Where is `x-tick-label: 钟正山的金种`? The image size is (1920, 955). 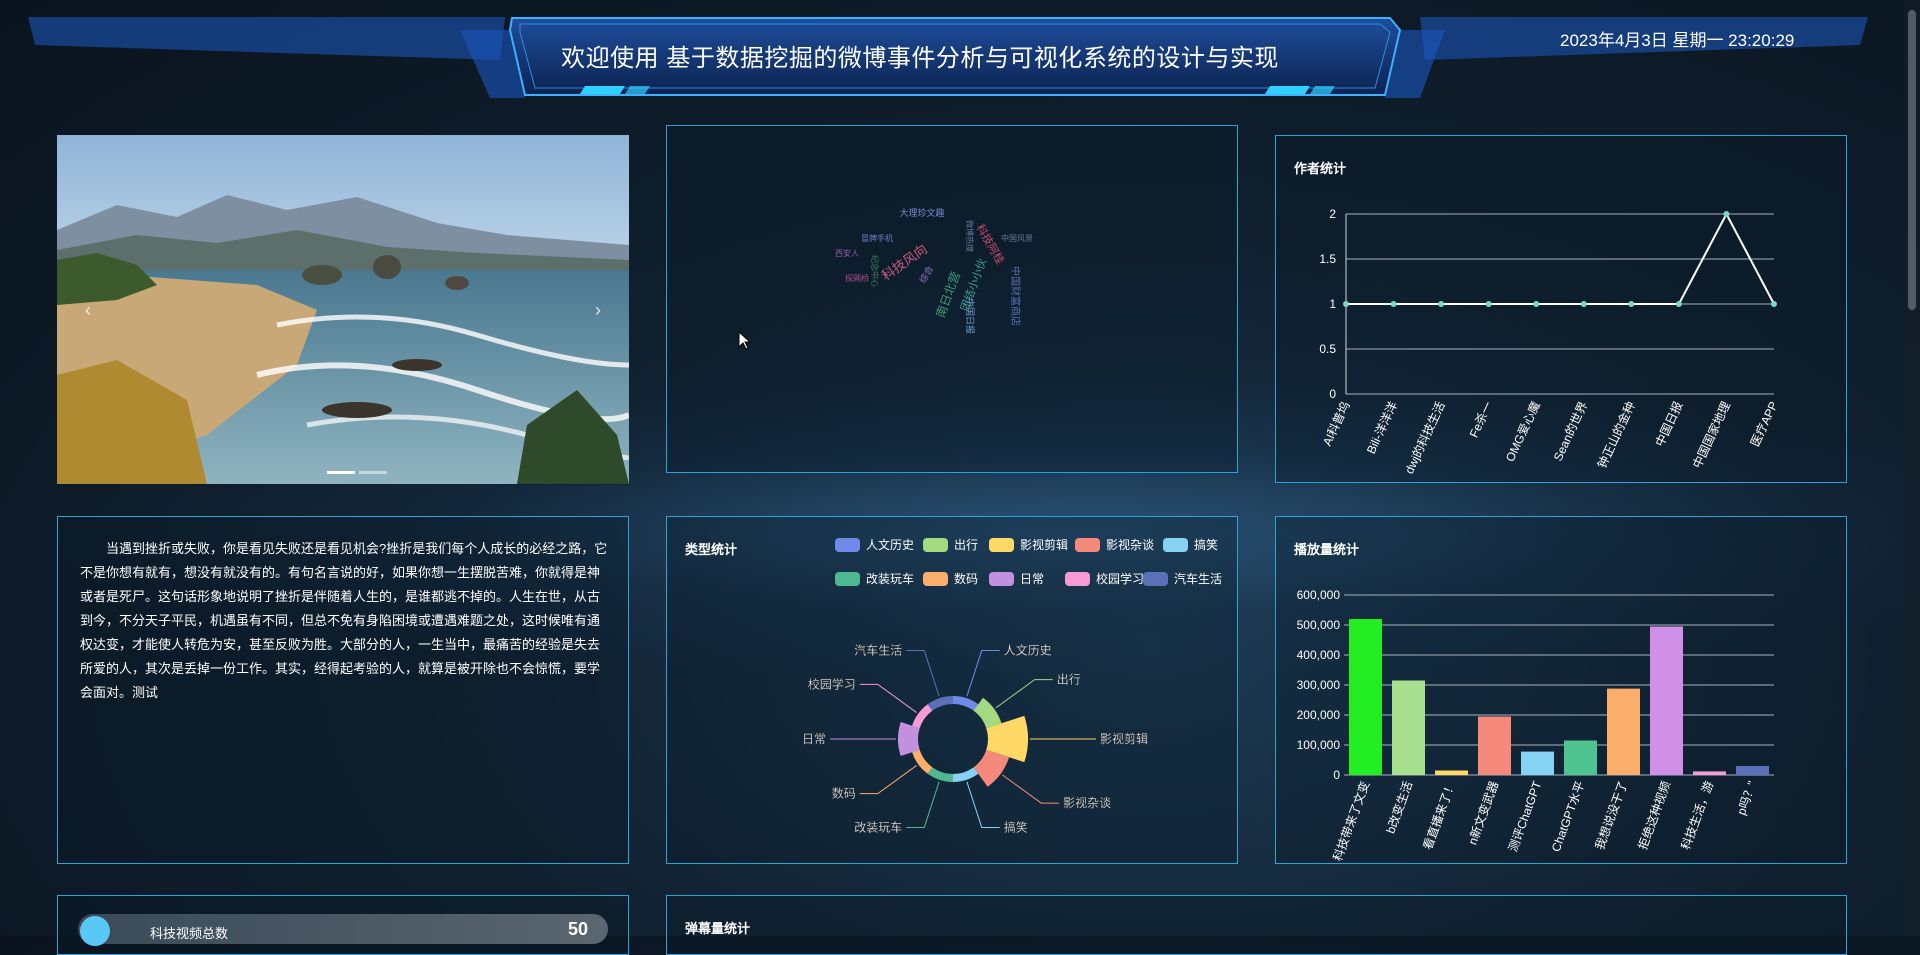
x-tick-label: 钟正山的金种 is located at coordinates (1616, 435).